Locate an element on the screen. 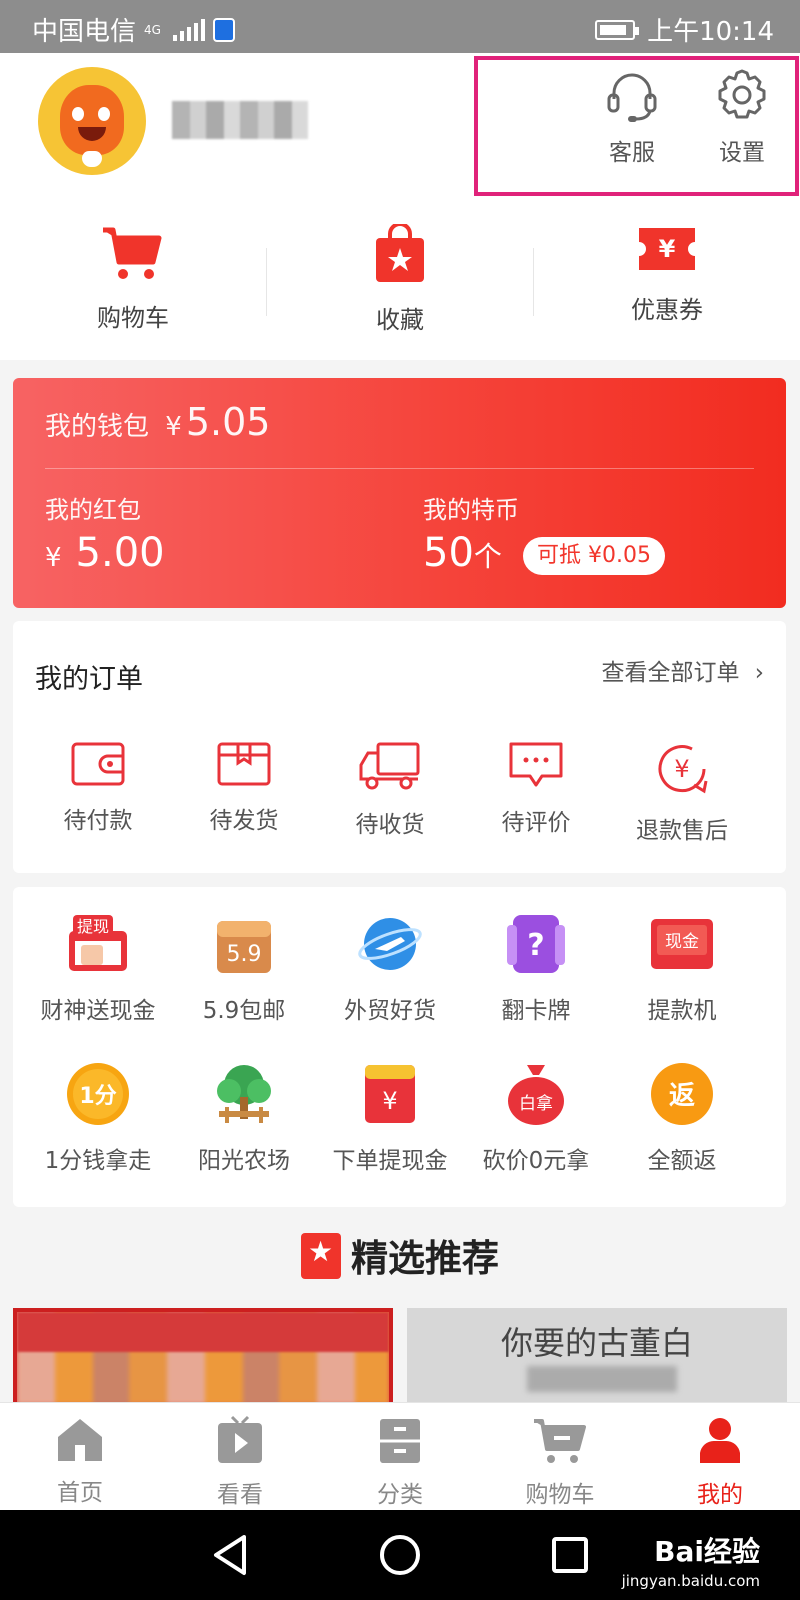 This screenshot has width=800, height=1600. home-icon is located at coordinates (80, 1440).